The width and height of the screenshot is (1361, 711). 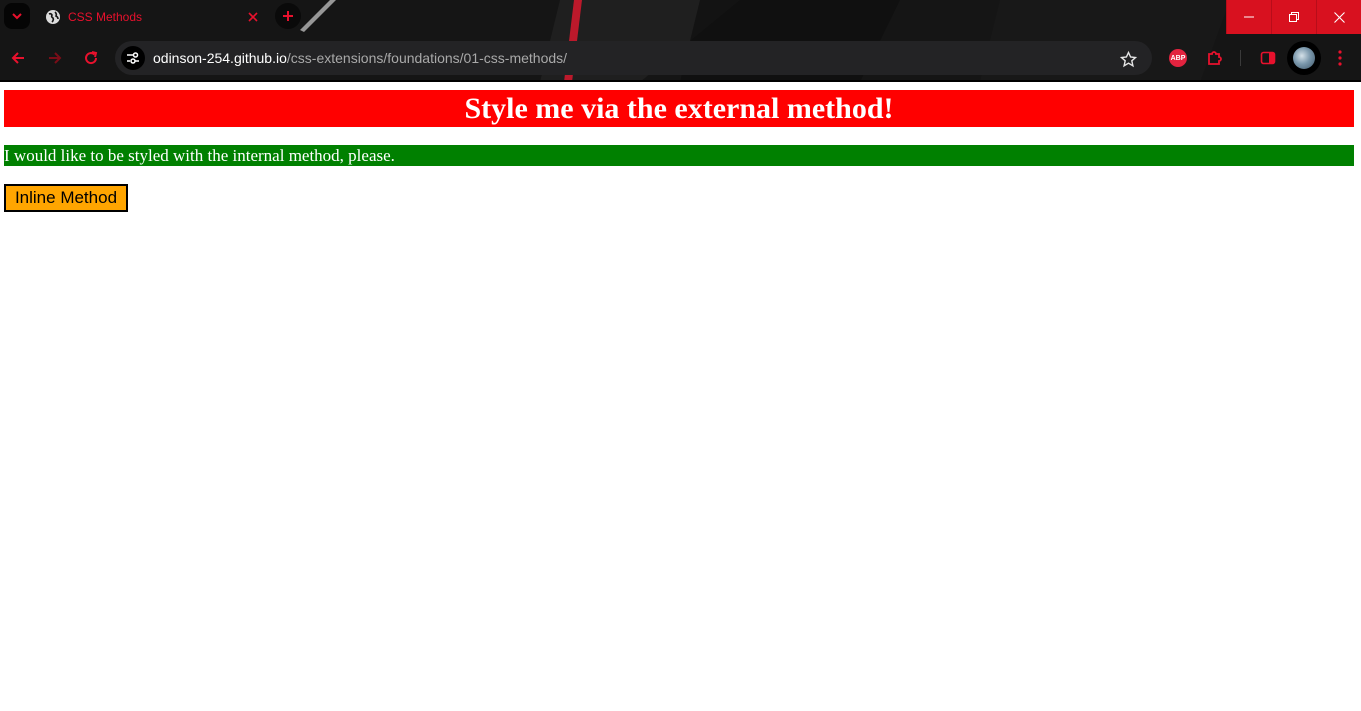 I want to click on star-icon, so click(x=1128, y=58).